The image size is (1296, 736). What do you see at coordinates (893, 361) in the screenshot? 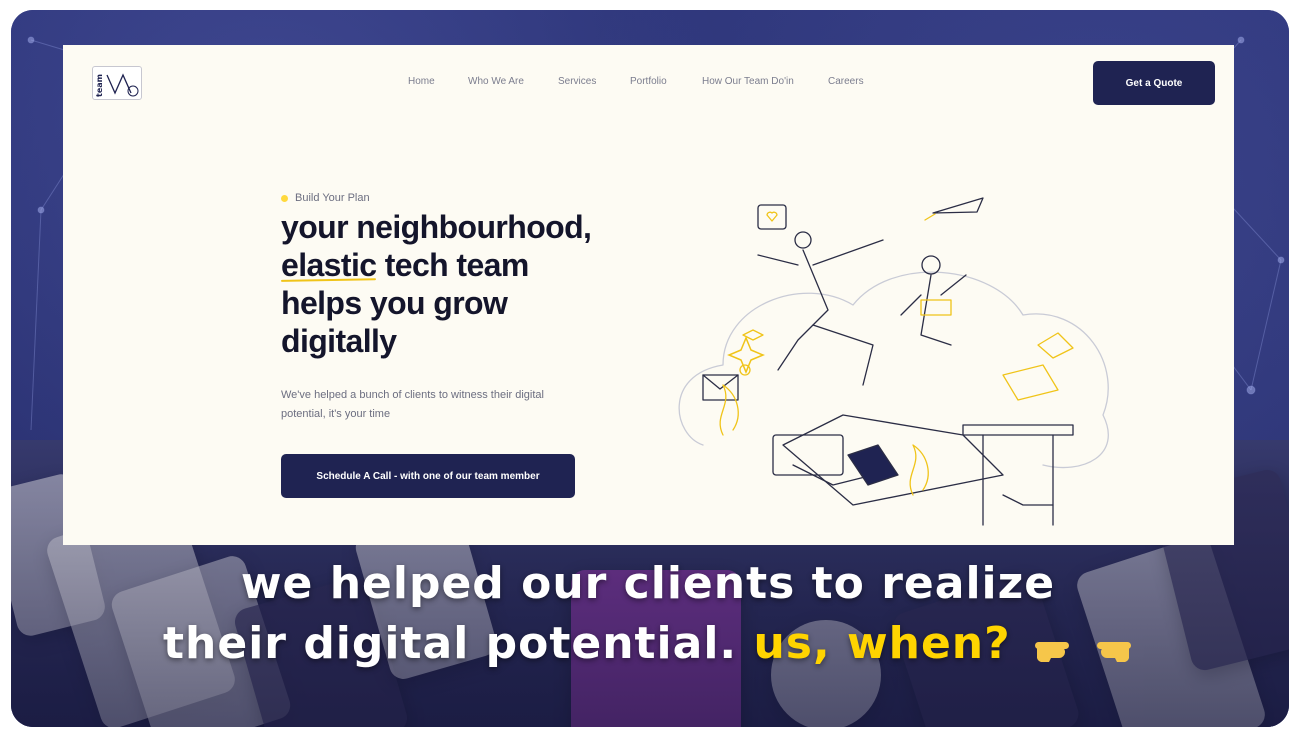
I see `team-illustration` at bounding box center [893, 361].